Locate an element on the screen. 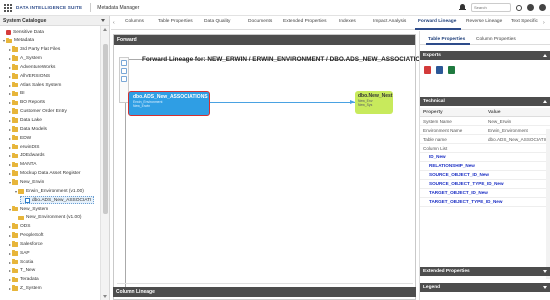 The image size is (550, 300). tree-item-label: A_System is located at coordinates (31, 59).